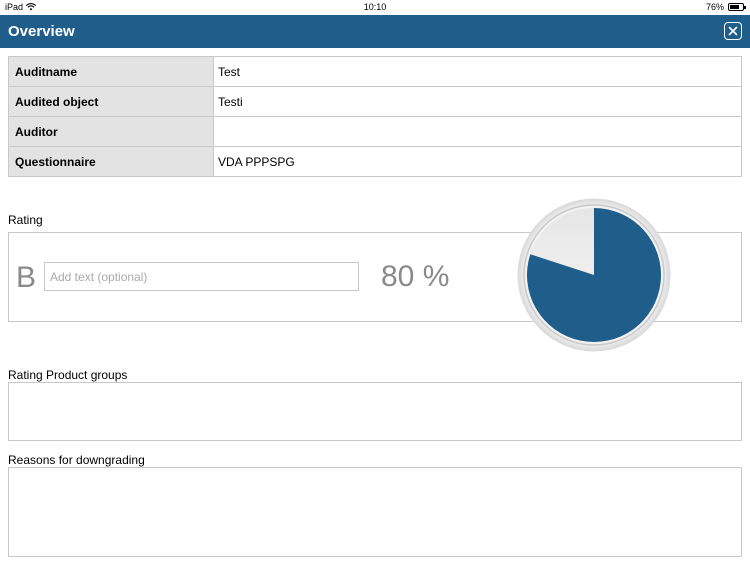 The image size is (750, 563). What do you see at coordinates (477, 71) in the screenshot?
I see `auditname-value: Test` at bounding box center [477, 71].